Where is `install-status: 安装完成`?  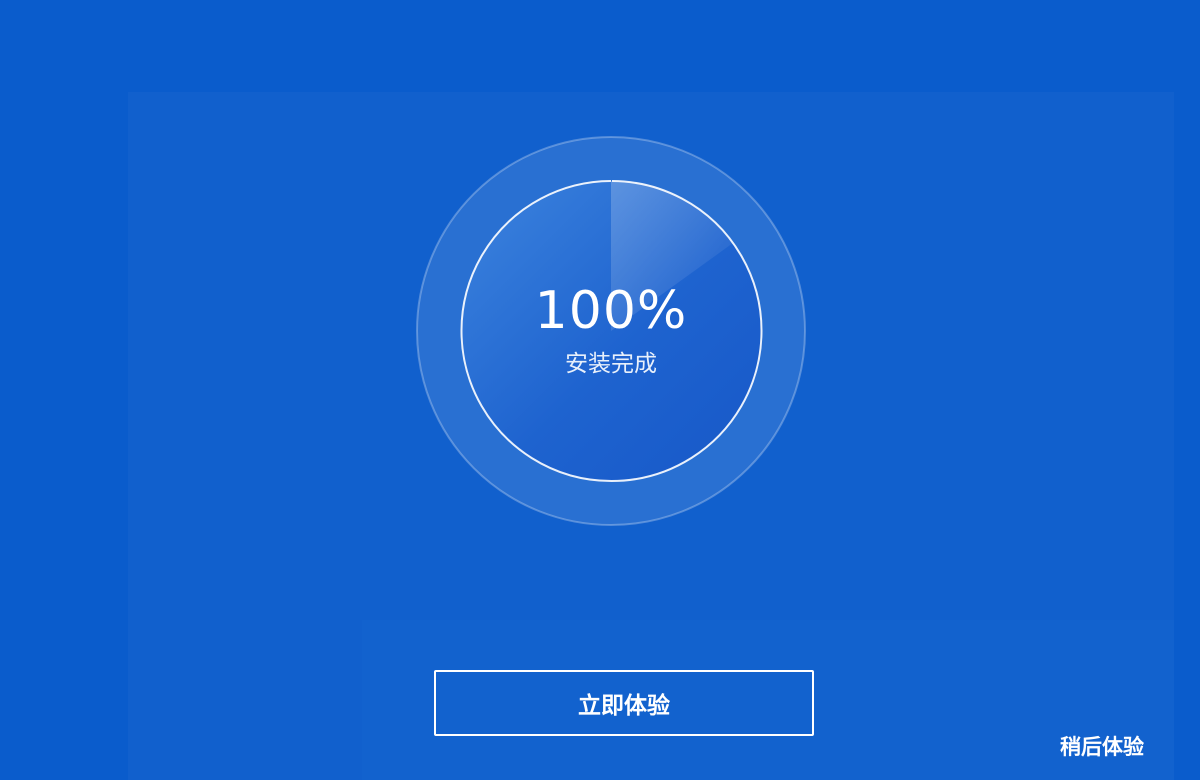
install-status: 安装完成 is located at coordinates (611, 364).